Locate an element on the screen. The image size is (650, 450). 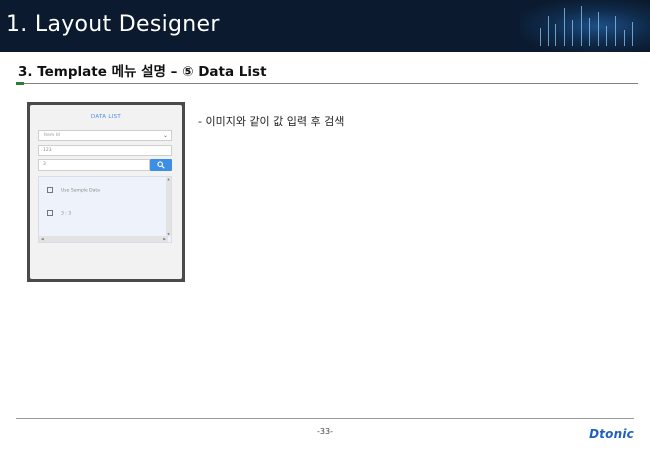
value-input: 123 is located at coordinates (105, 150).